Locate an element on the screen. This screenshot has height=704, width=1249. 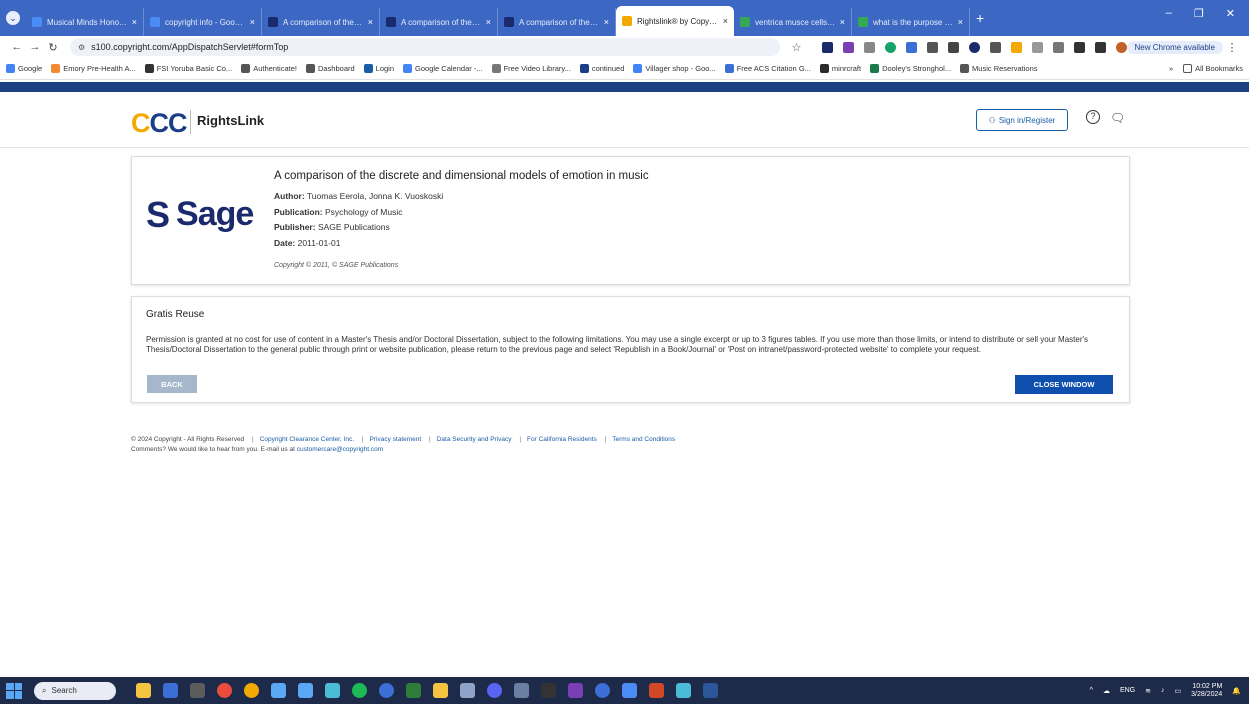
volume-icon: ♪ is located at coordinates (1163, 690).